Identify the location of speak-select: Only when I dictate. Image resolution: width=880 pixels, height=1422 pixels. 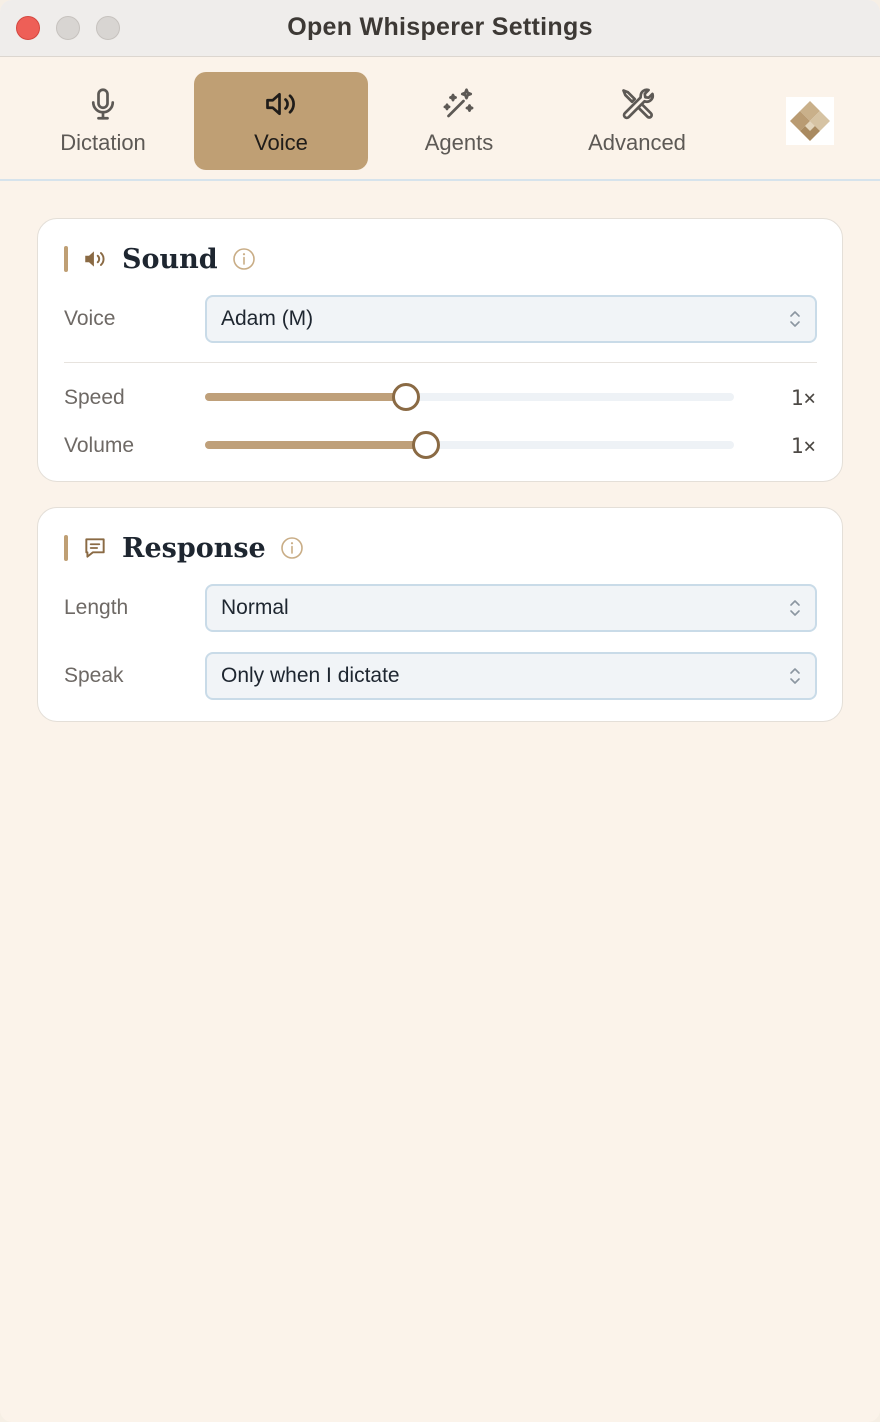
(511, 676).